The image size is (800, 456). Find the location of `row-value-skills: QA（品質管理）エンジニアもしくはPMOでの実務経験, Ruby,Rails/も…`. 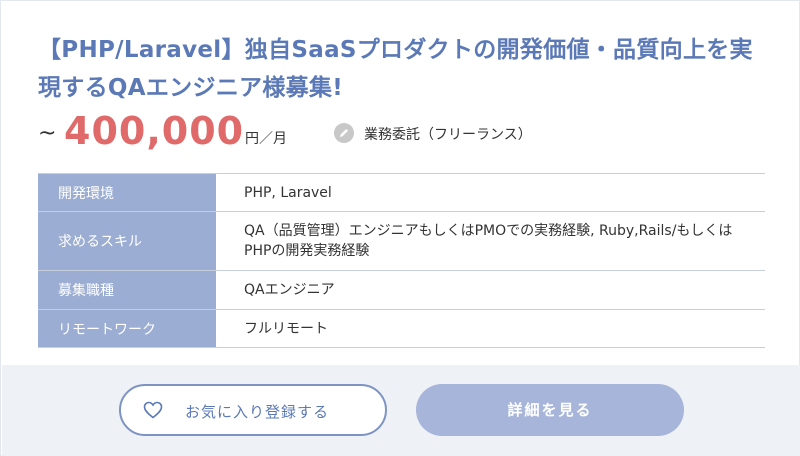

row-value-skills: QA（品質管理）エンジニアもしくはPMOでの実務経験, Ruby,Rails/も… is located at coordinates (488, 241).